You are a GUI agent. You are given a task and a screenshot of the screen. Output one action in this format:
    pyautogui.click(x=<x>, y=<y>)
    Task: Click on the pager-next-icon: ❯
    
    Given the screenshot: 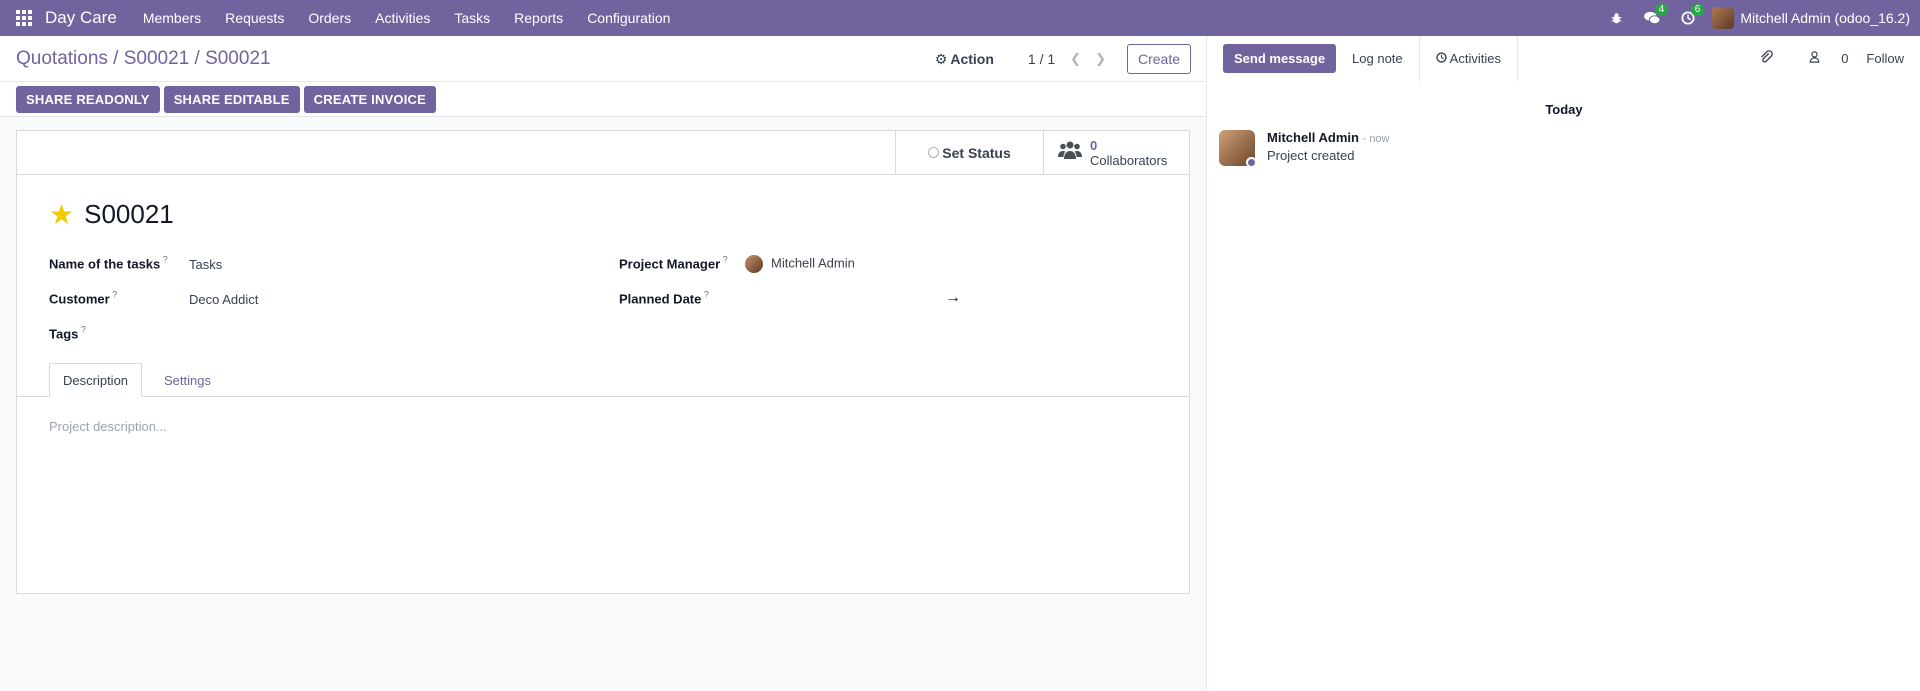 What is the action you would take?
    pyautogui.click(x=1100, y=59)
    